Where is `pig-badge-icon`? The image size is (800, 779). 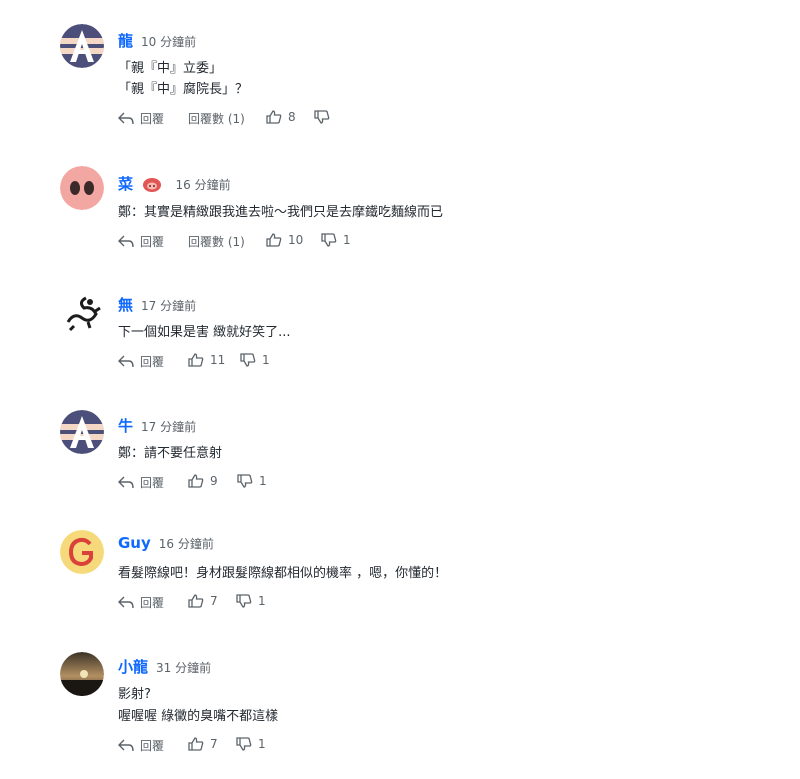 pig-badge-icon is located at coordinates (152, 185).